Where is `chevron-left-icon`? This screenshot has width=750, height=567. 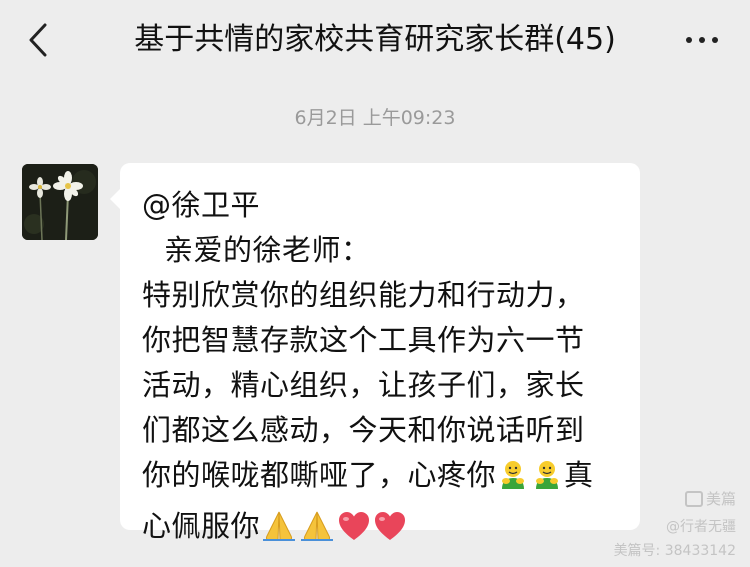 chevron-left-icon is located at coordinates (38, 40).